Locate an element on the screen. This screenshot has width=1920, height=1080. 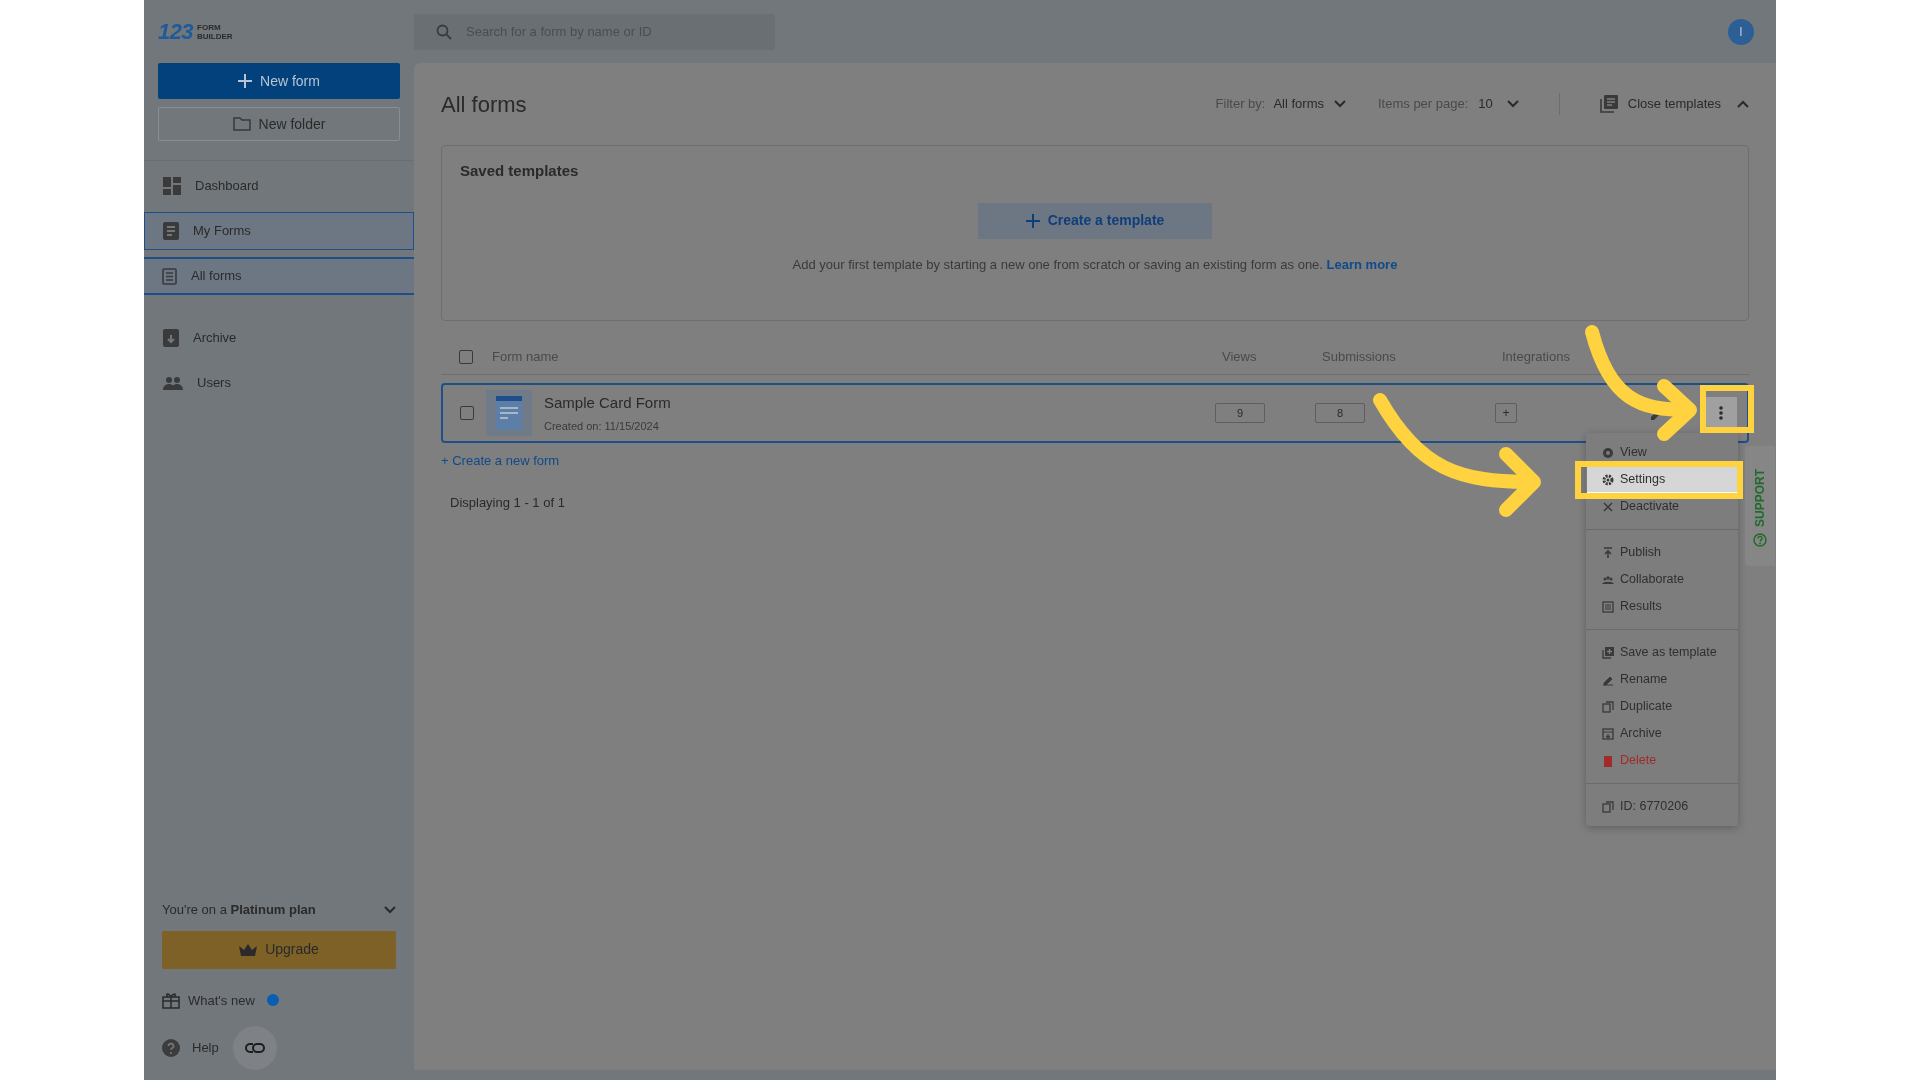
create-form-link: + Create a new form is located at coordinates (500, 461).